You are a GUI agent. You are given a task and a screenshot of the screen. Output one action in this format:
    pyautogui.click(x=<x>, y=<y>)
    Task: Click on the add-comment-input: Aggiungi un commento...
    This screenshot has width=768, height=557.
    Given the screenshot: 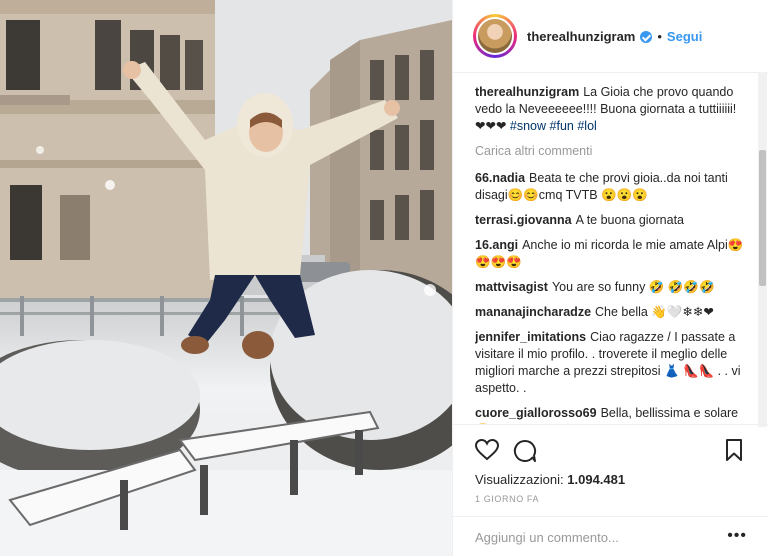 What is the action you would take?
    pyautogui.click(x=547, y=537)
    